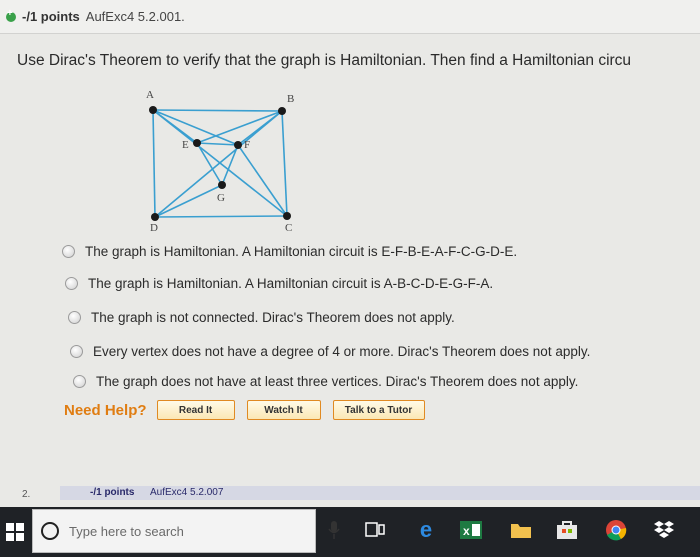  I want to click on need-help-label: Need Help?, so click(105, 410).